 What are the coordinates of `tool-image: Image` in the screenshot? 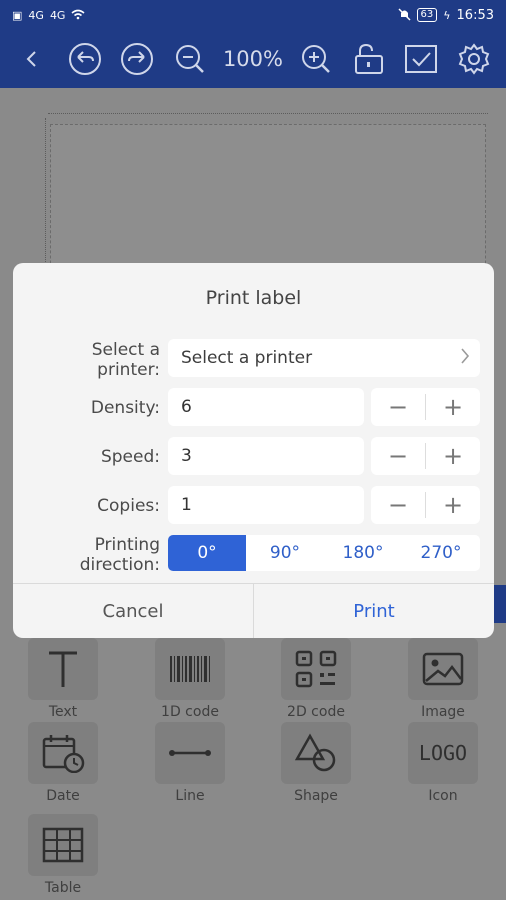 It's located at (443, 683).